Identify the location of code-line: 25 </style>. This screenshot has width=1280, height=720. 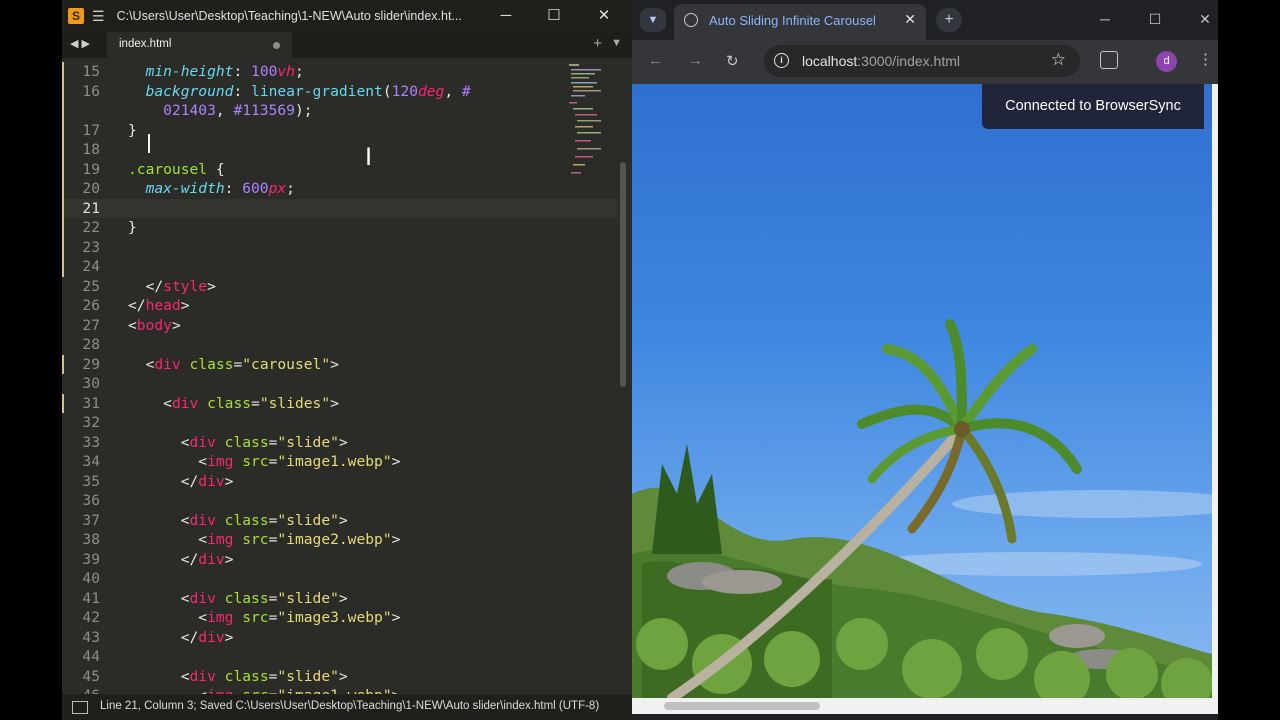
(339, 287).